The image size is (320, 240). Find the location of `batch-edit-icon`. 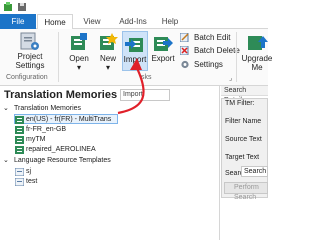

batch-edit-icon is located at coordinates (184, 37).